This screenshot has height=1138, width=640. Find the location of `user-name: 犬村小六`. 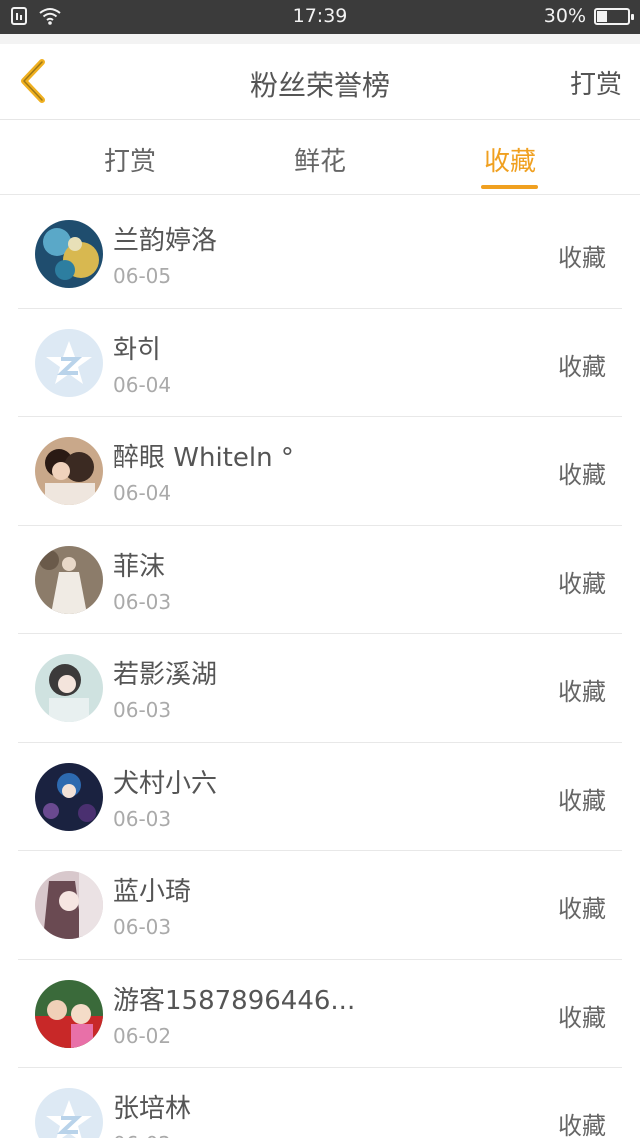

user-name: 犬村小六 is located at coordinates (165, 783).